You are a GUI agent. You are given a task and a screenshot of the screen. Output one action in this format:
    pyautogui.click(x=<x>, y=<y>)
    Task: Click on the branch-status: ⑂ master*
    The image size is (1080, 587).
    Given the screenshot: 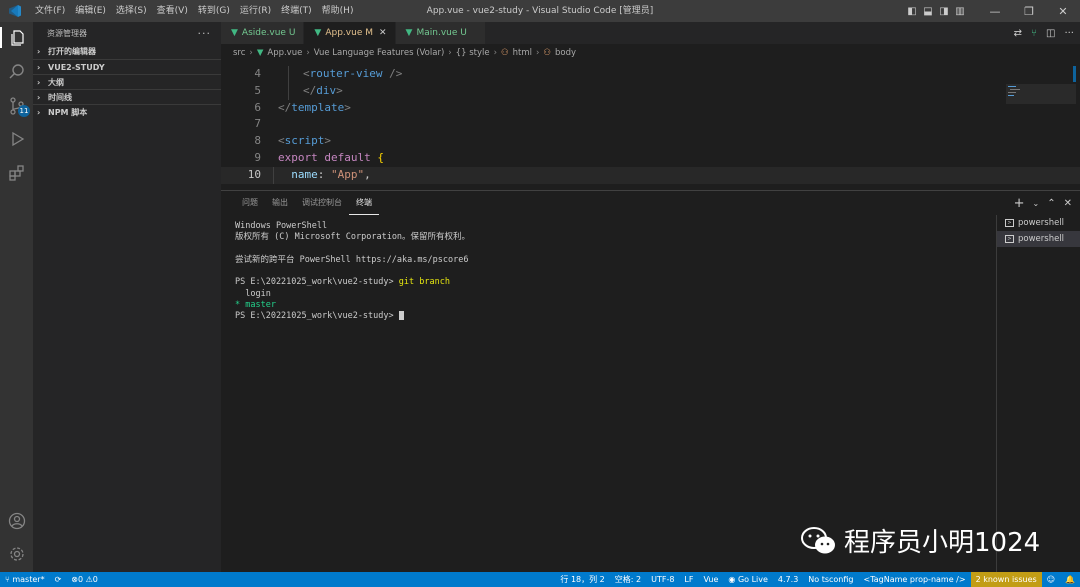 What is the action you would take?
    pyautogui.click(x=25, y=579)
    